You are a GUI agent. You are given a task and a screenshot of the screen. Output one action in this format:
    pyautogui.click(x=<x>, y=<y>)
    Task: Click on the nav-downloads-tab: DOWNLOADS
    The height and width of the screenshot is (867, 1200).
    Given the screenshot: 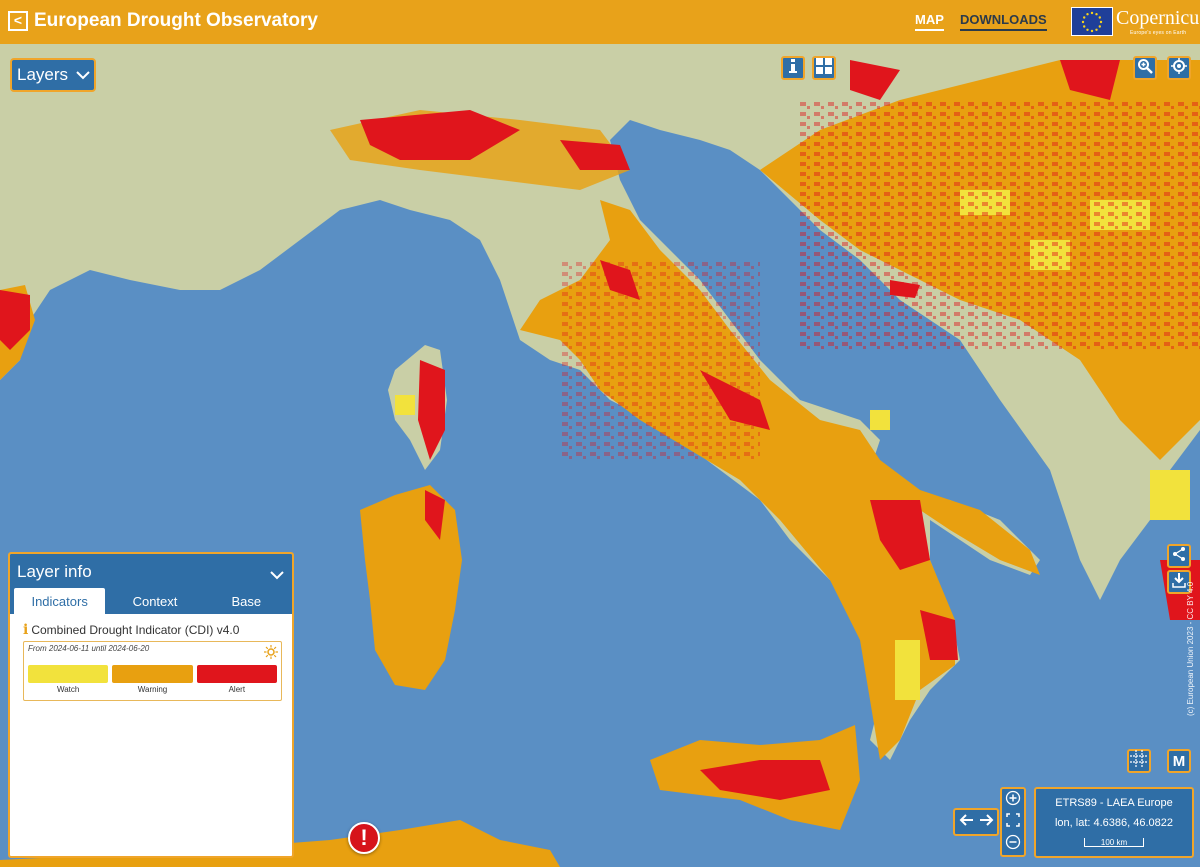 What is the action you would take?
    pyautogui.click(x=1003, y=21)
    